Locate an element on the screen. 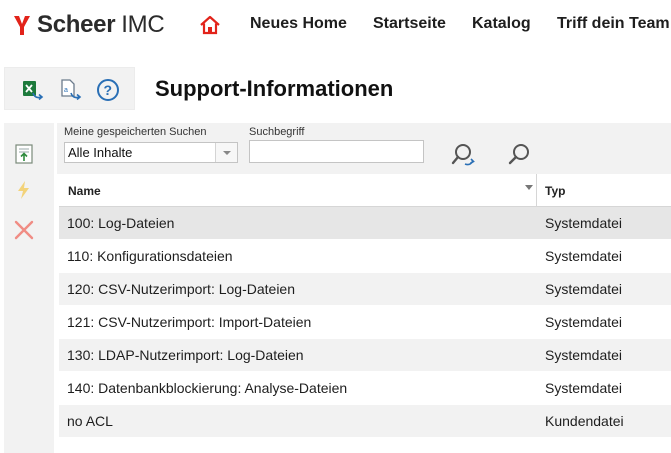  cell-type: Kundendatei is located at coordinates (584, 421).